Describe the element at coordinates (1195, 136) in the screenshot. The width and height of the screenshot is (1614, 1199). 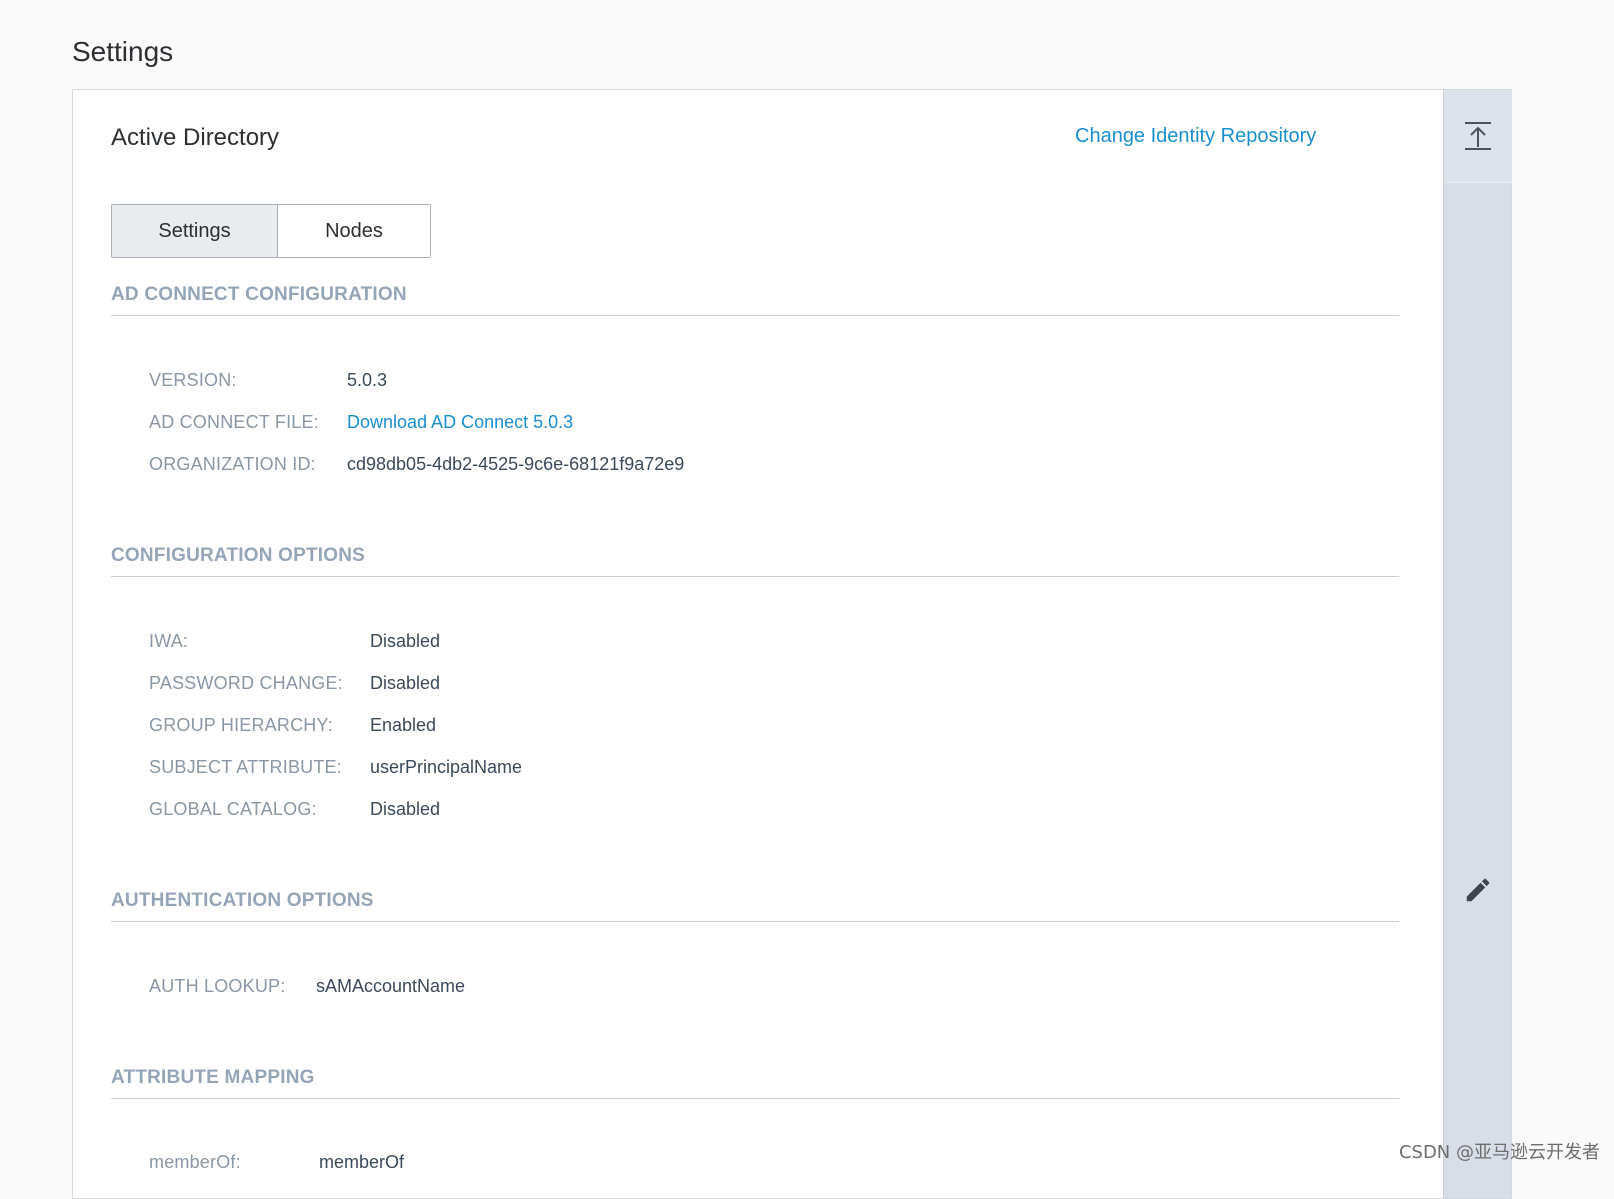
I see `change-identity-repository-link: Change Identity Repository` at that location.